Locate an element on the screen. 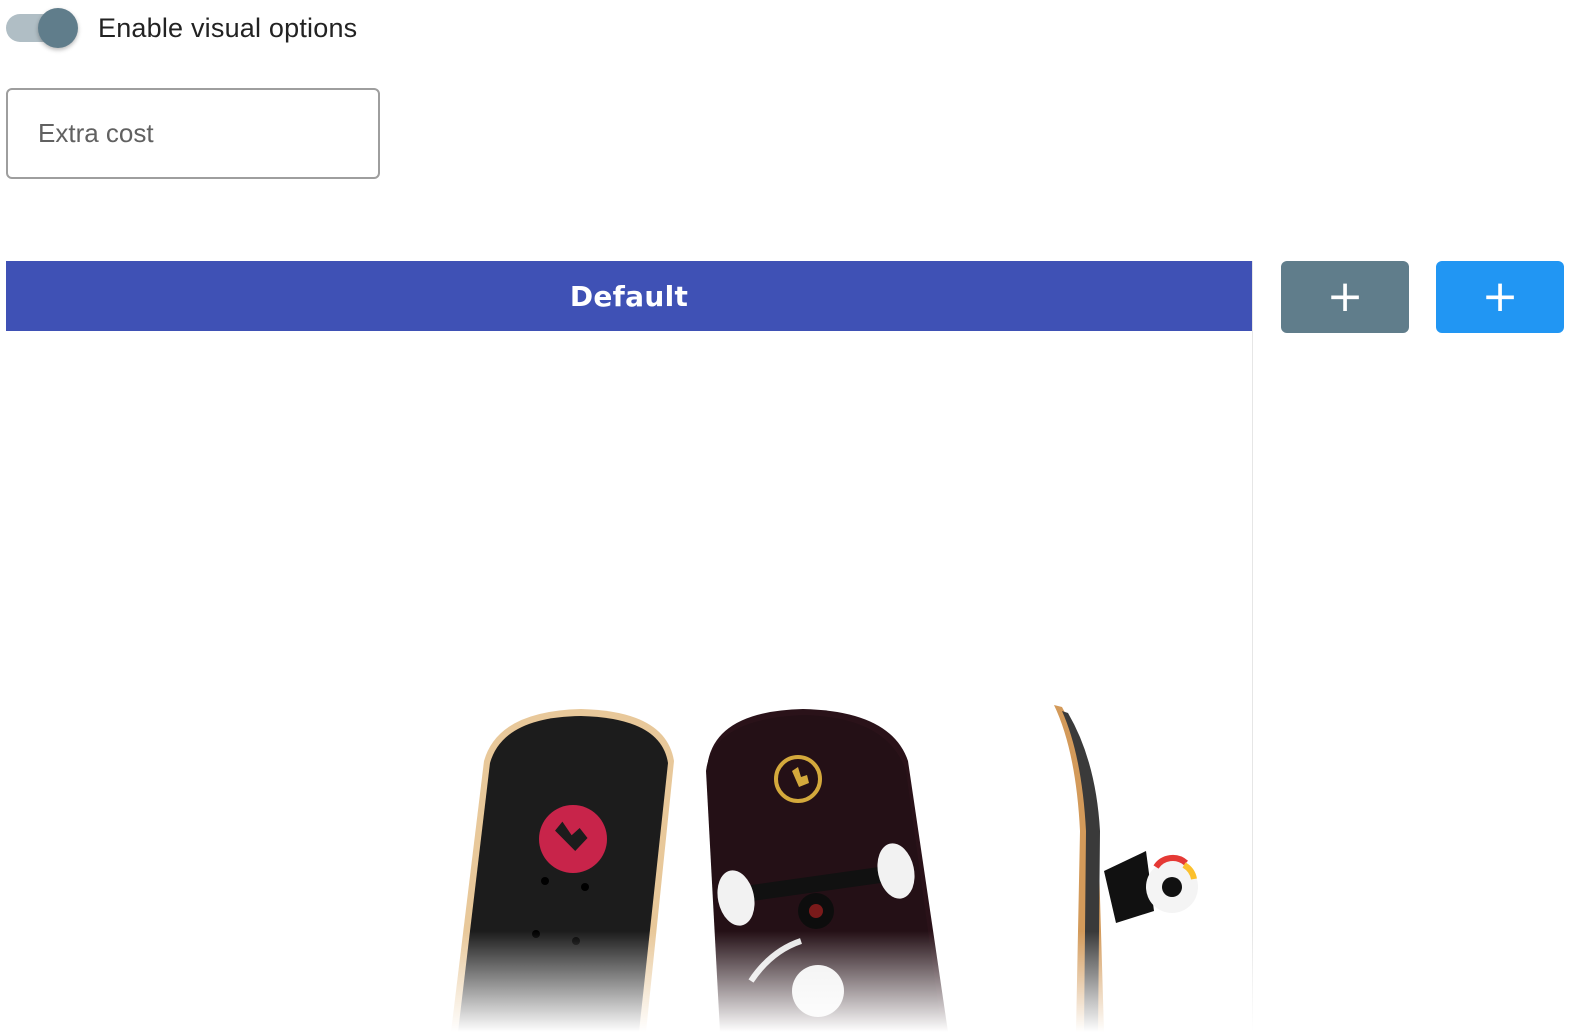 This screenshot has width=1572, height=1032. option-header: Default is located at coordinates (629, 296).